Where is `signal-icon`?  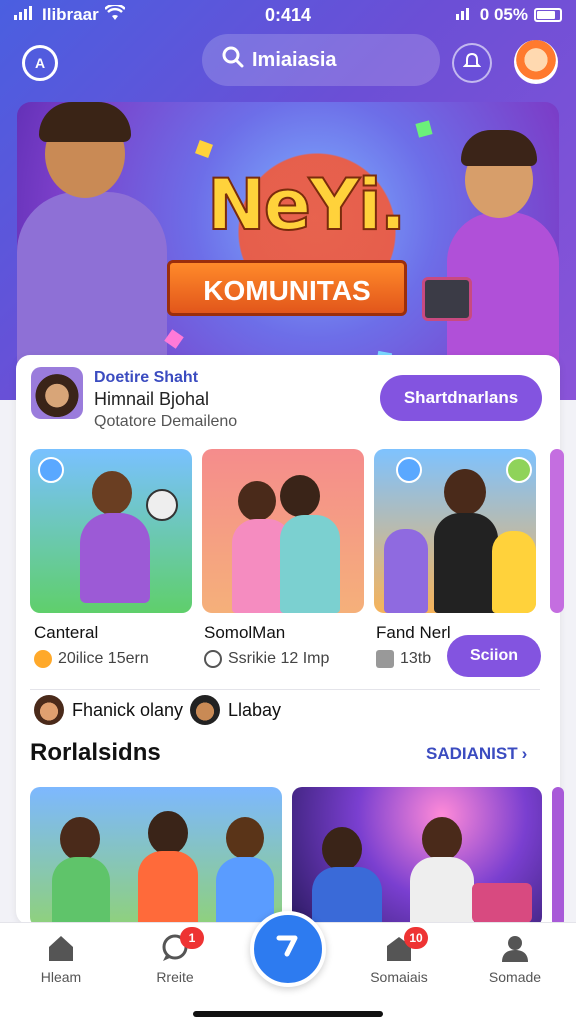 signal-icon is located at coordinates (25, 15).